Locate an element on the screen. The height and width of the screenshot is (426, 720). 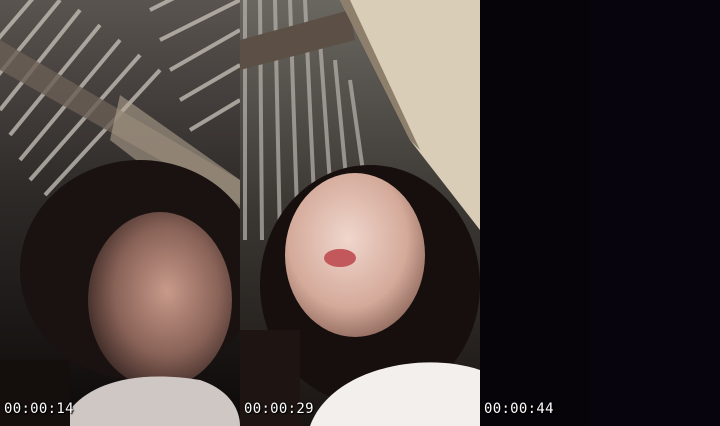
timestamp-label: 00:00:44 is located at coordinates (519, 409).